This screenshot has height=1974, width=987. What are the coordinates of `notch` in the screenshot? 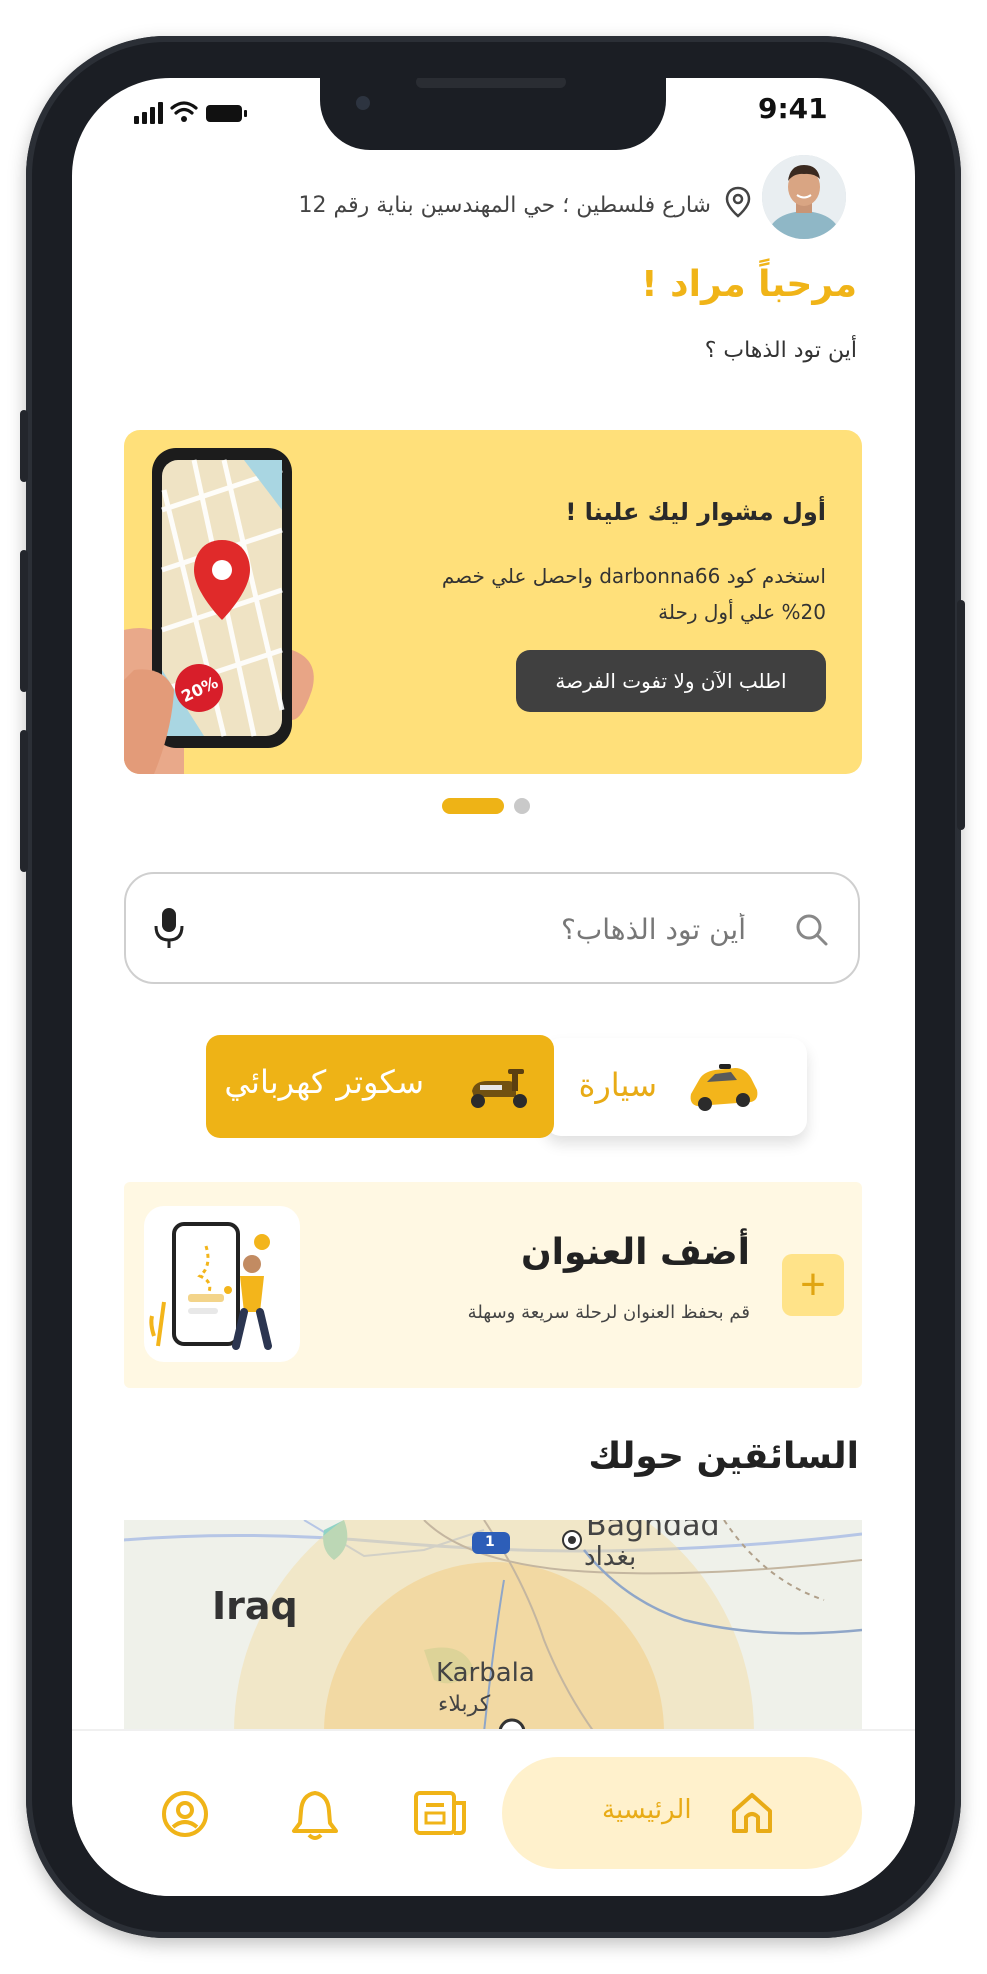 It's located at (493, 114).